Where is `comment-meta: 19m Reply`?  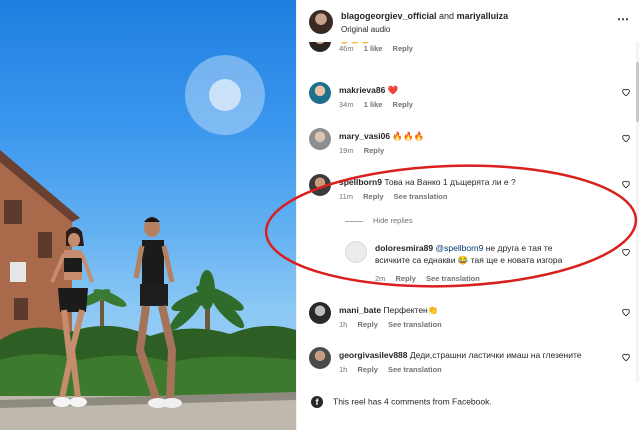 comment-meta: 19m Reply is located at coordinates (365, 150).